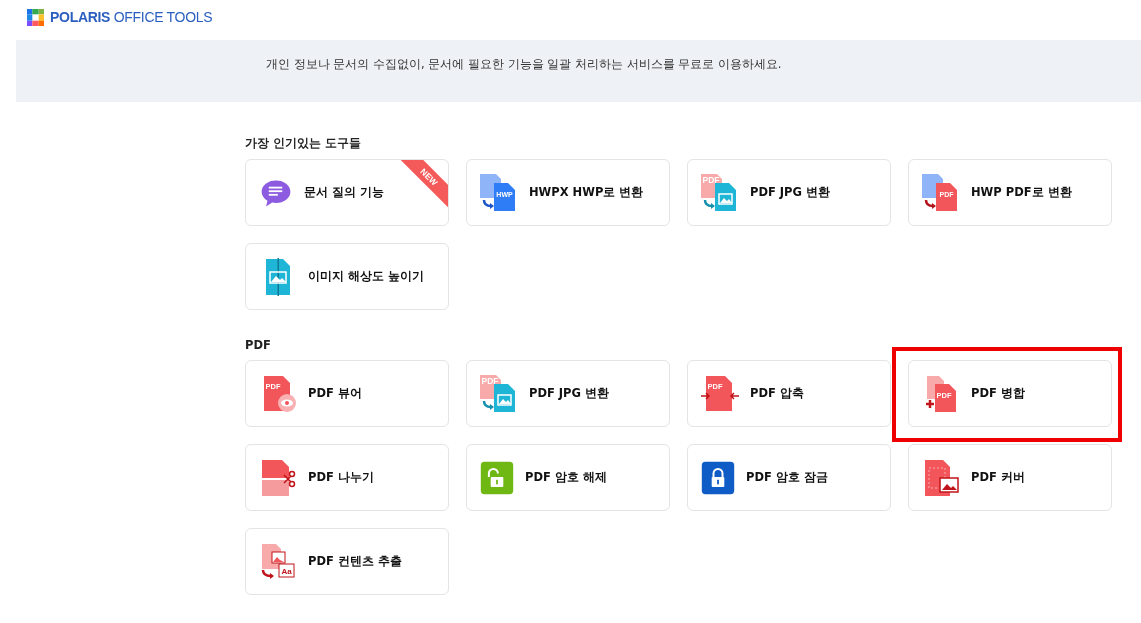 This screenshot has height=623, width=1141. I want to click on lock-icon, so click(718, 477).